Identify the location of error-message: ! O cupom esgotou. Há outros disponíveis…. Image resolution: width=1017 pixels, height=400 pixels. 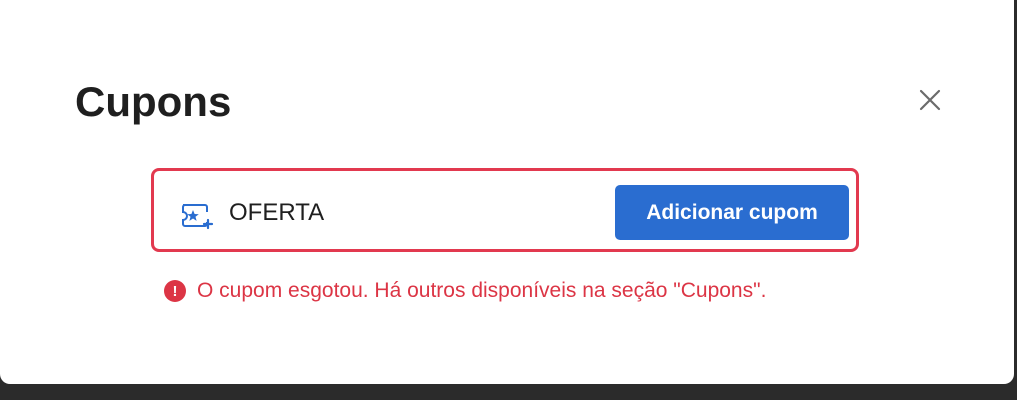
(465, 291).